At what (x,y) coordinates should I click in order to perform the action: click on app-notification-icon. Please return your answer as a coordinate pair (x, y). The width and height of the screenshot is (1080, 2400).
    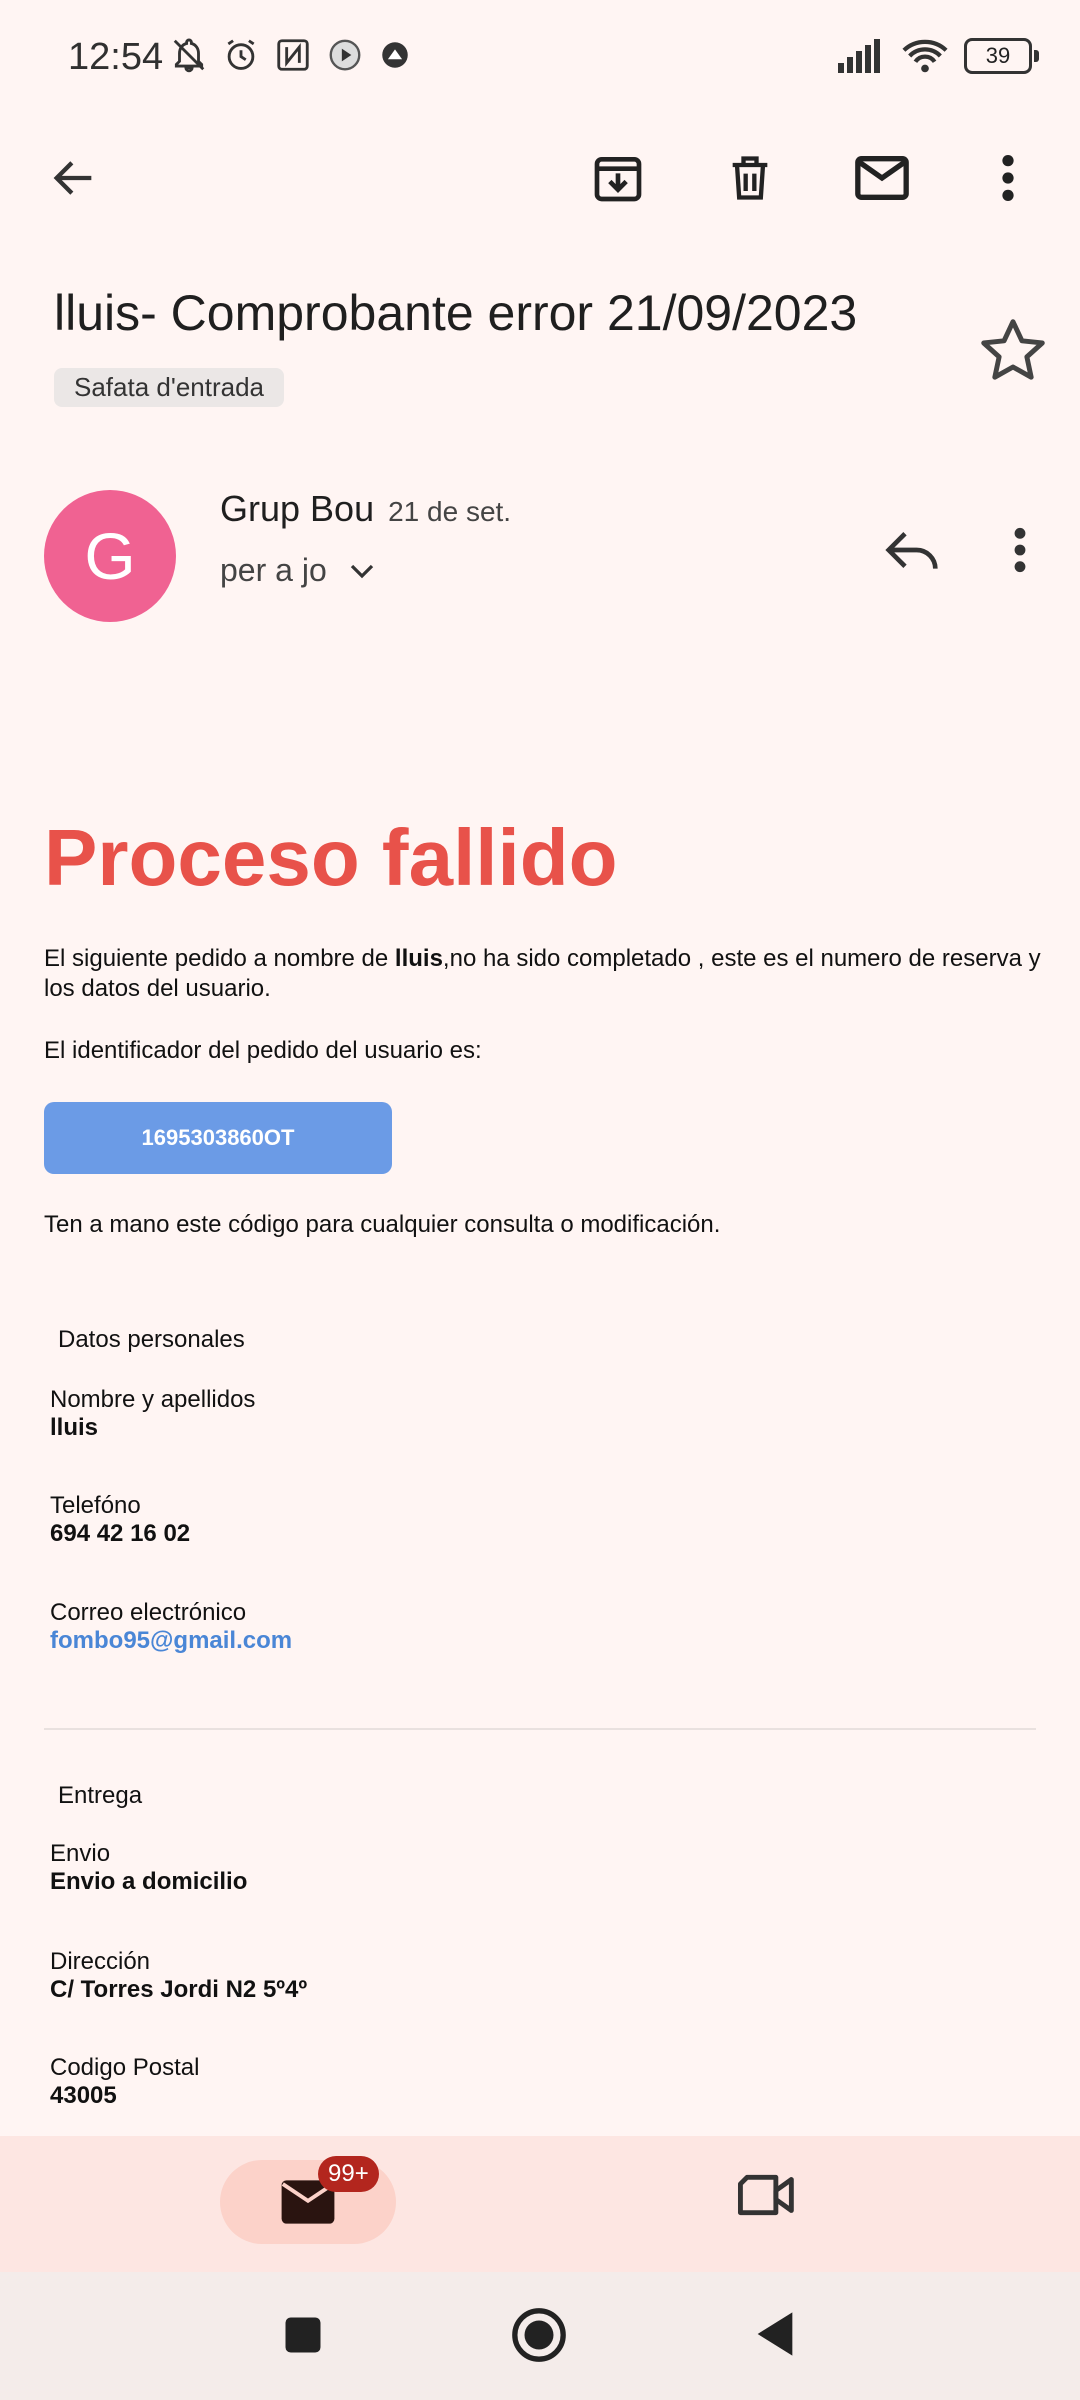
    Looking at the image, I should click on (395, 55).